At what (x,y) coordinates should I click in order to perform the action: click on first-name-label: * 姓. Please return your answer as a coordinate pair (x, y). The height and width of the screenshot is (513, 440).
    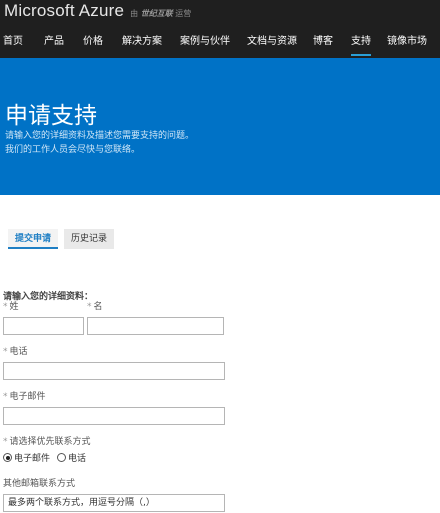
    Looking at the image, I should click on (43, 307).